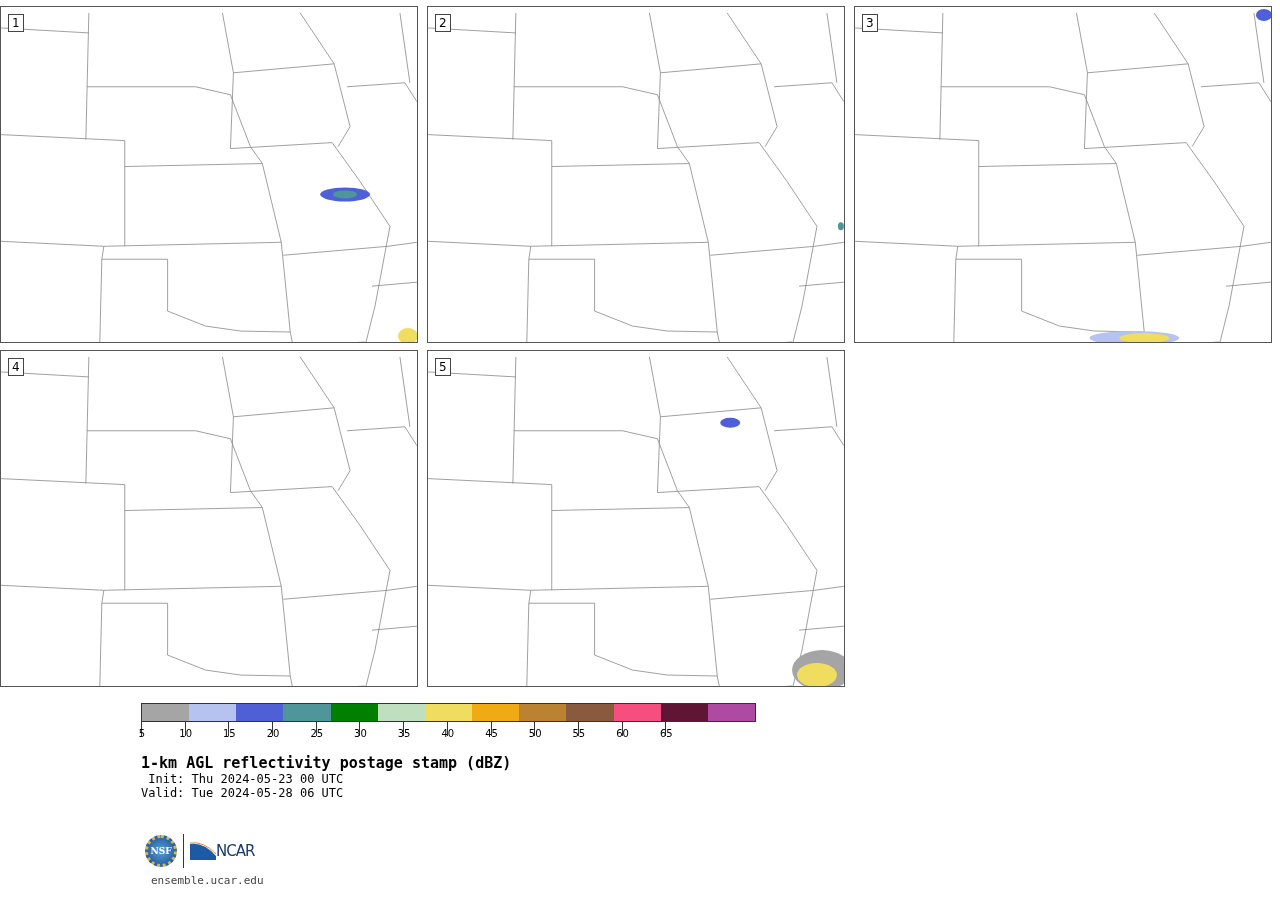 The height and width of the screenshot is (901, 1280). What do you see at coordinates (666, 733) in the screenshot?
I see `tick-label: 65` at bounding box center [666, 733].